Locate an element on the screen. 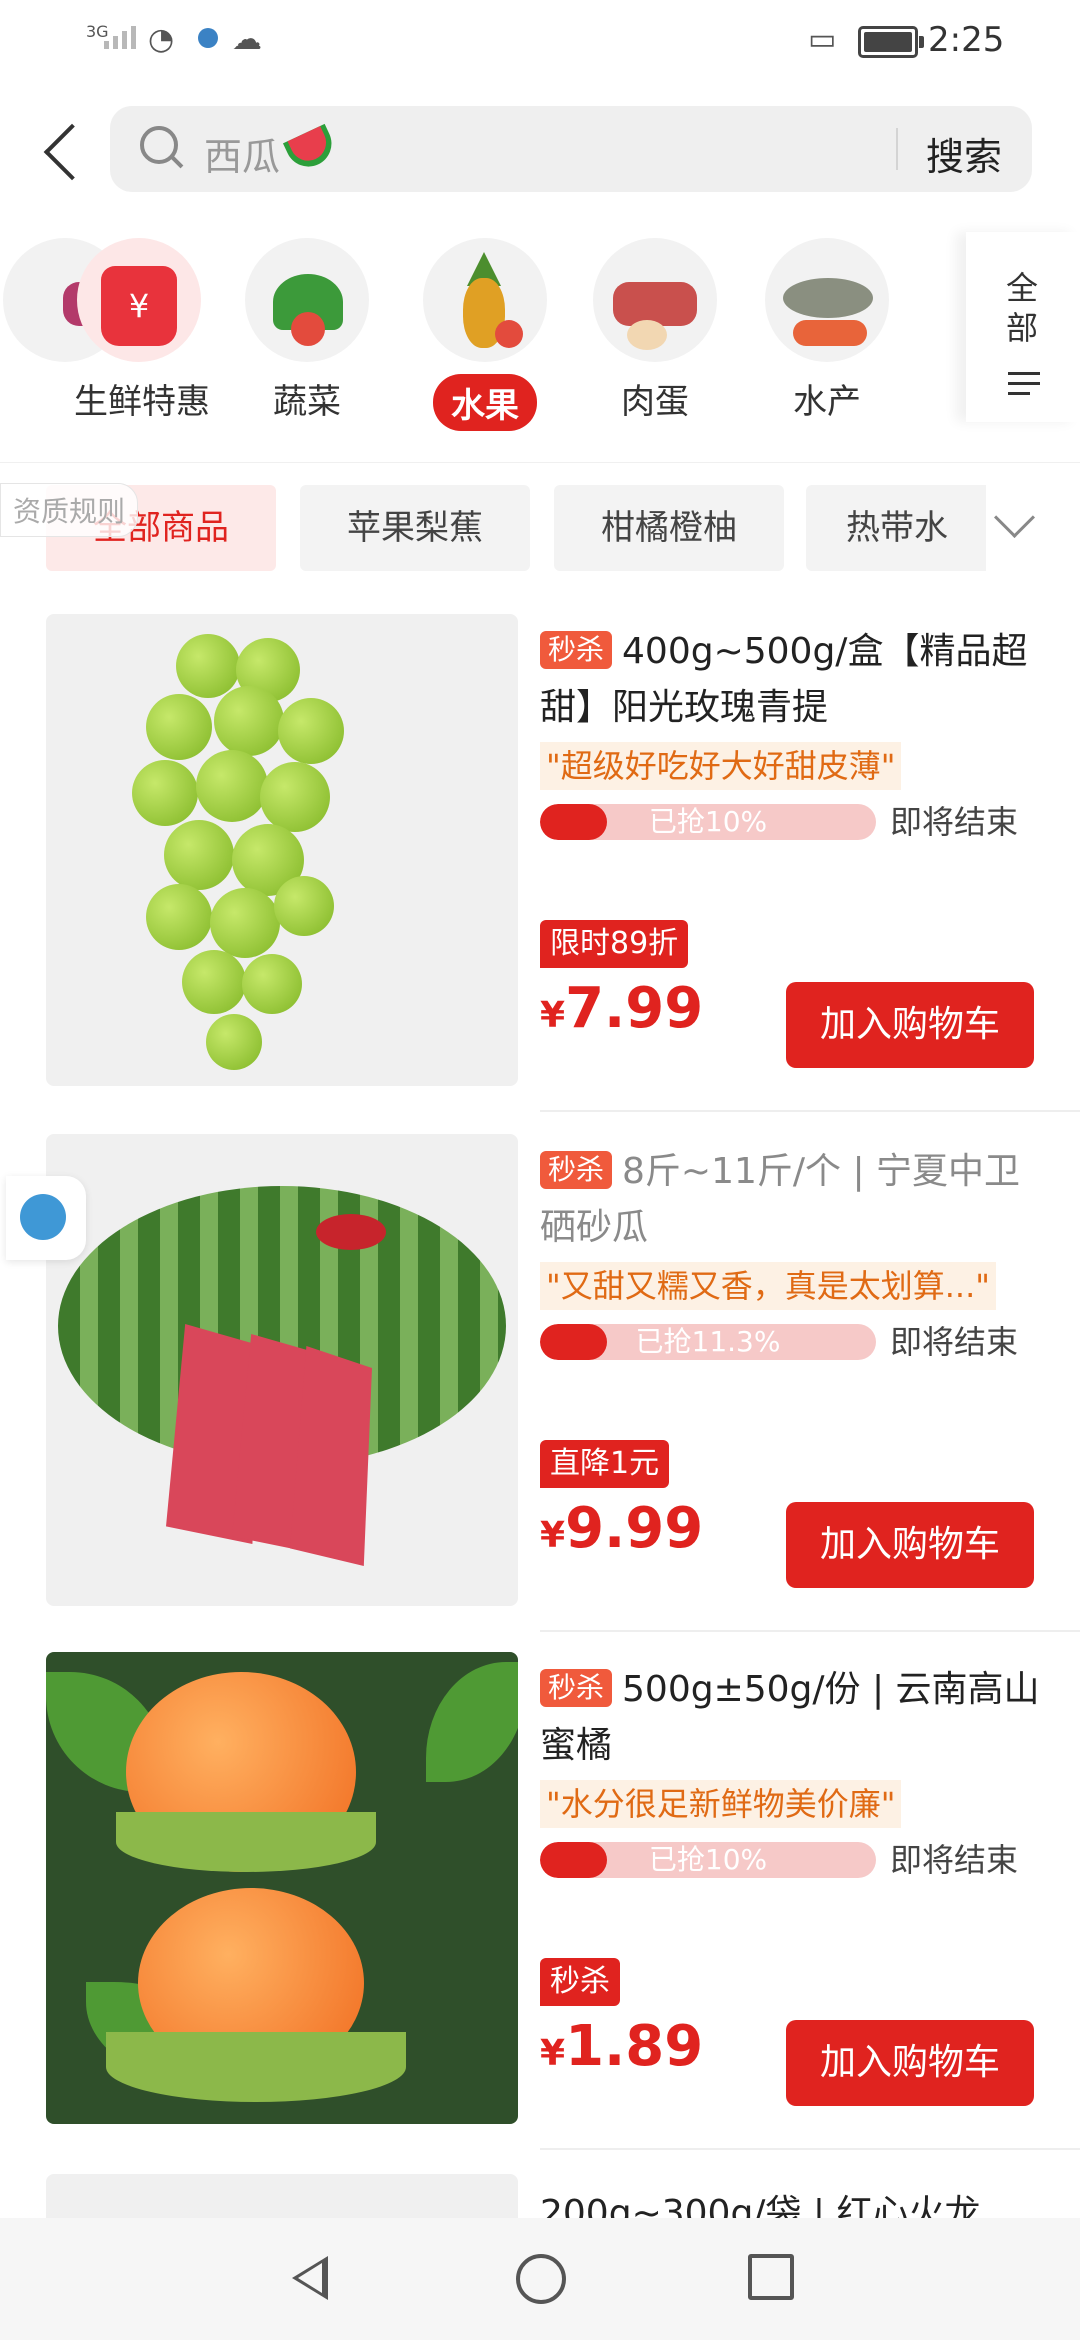 This screenshot has height=2340, width=1080. product-image-grapes is located at coordinates (282, 850).